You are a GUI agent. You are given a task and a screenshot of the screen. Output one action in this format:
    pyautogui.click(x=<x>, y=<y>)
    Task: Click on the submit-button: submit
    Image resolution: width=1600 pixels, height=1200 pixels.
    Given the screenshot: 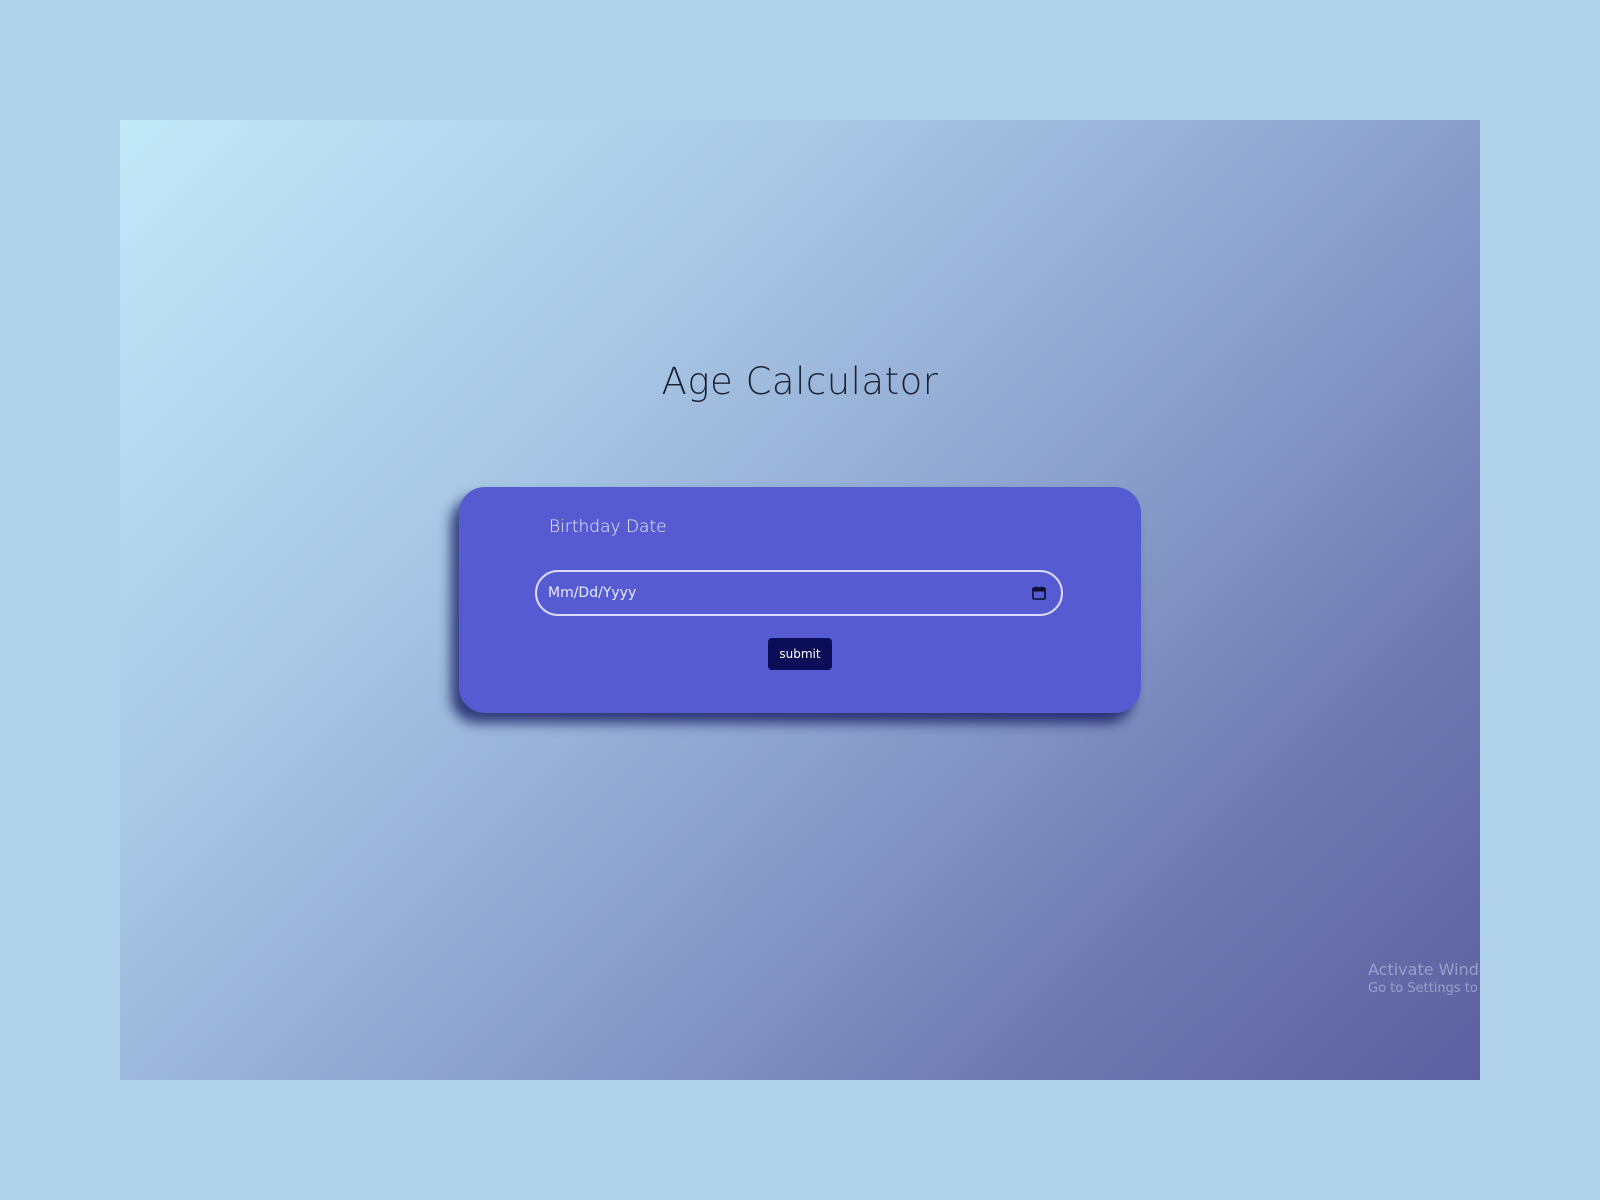 What is the action you would take?
    pyautogui.click(x=800, y=654)
    